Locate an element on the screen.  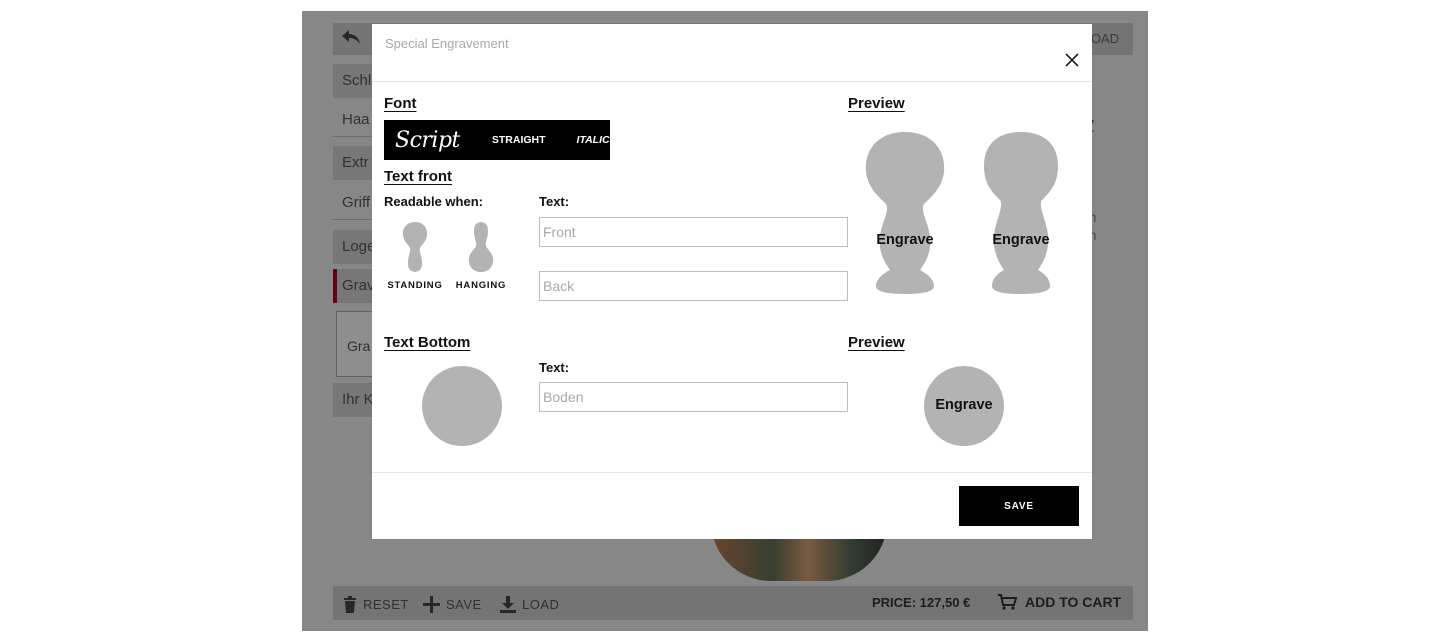
brush-bottom-shape is located at coordinates (462, 406).